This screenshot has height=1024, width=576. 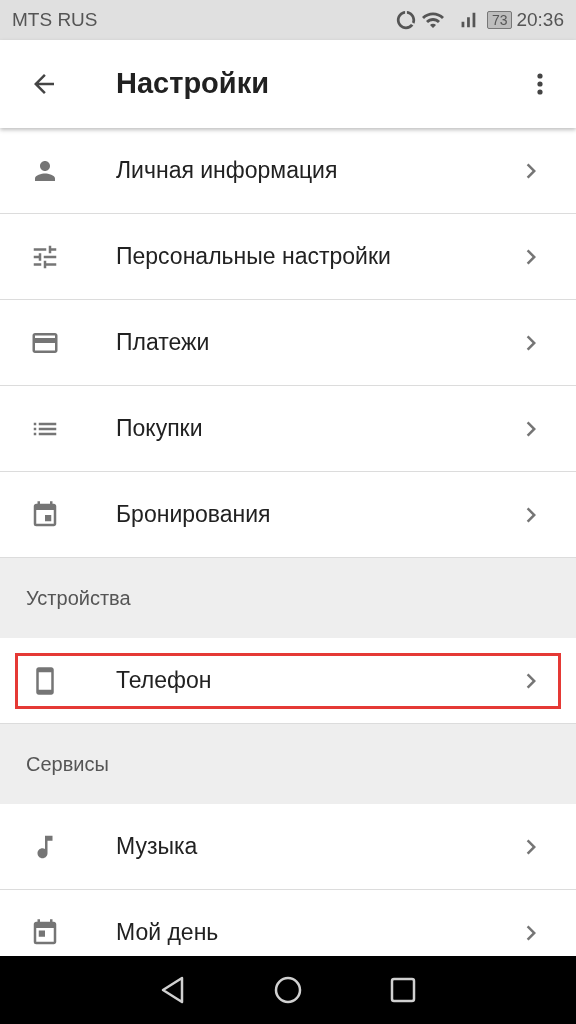 I want to click on settings-item: Бронирования, so click(x=288, y=515).